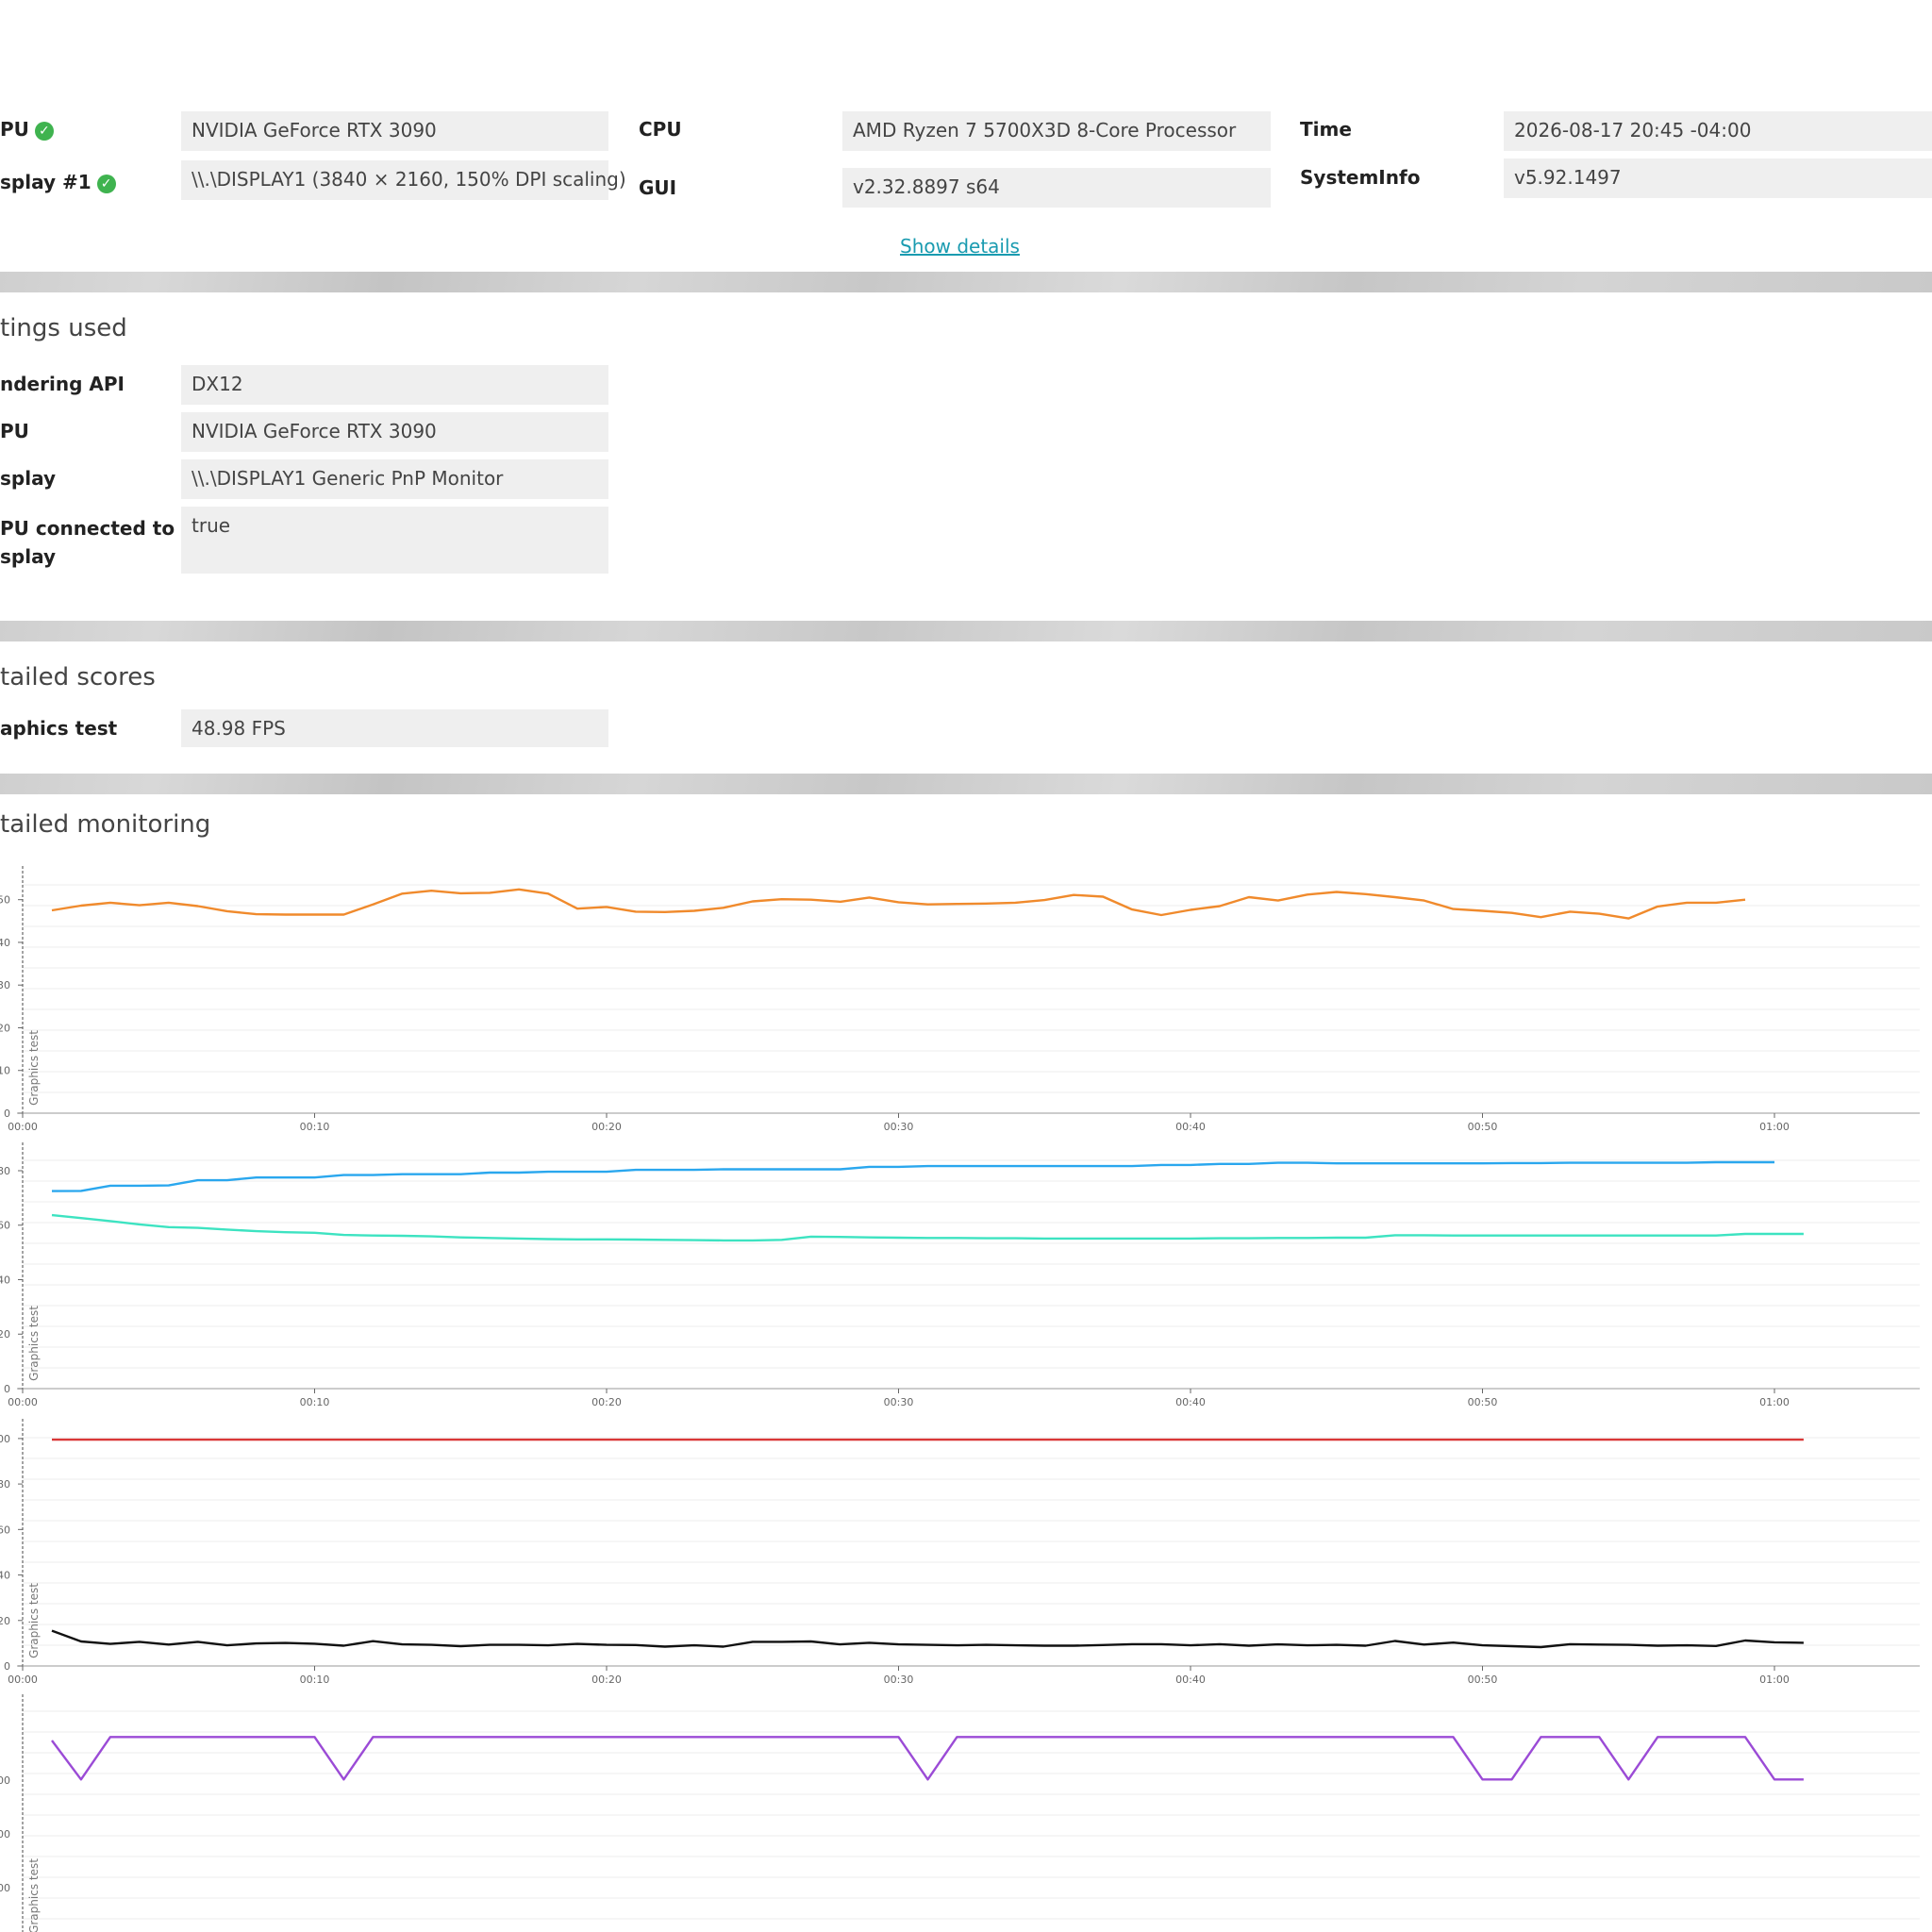 This screenshot has width=1932, height=1932. What do you see at coordinates (5, 1439) in the screenshot?
I see `y-tick-label: 100` at bounding box center [5, 1439].